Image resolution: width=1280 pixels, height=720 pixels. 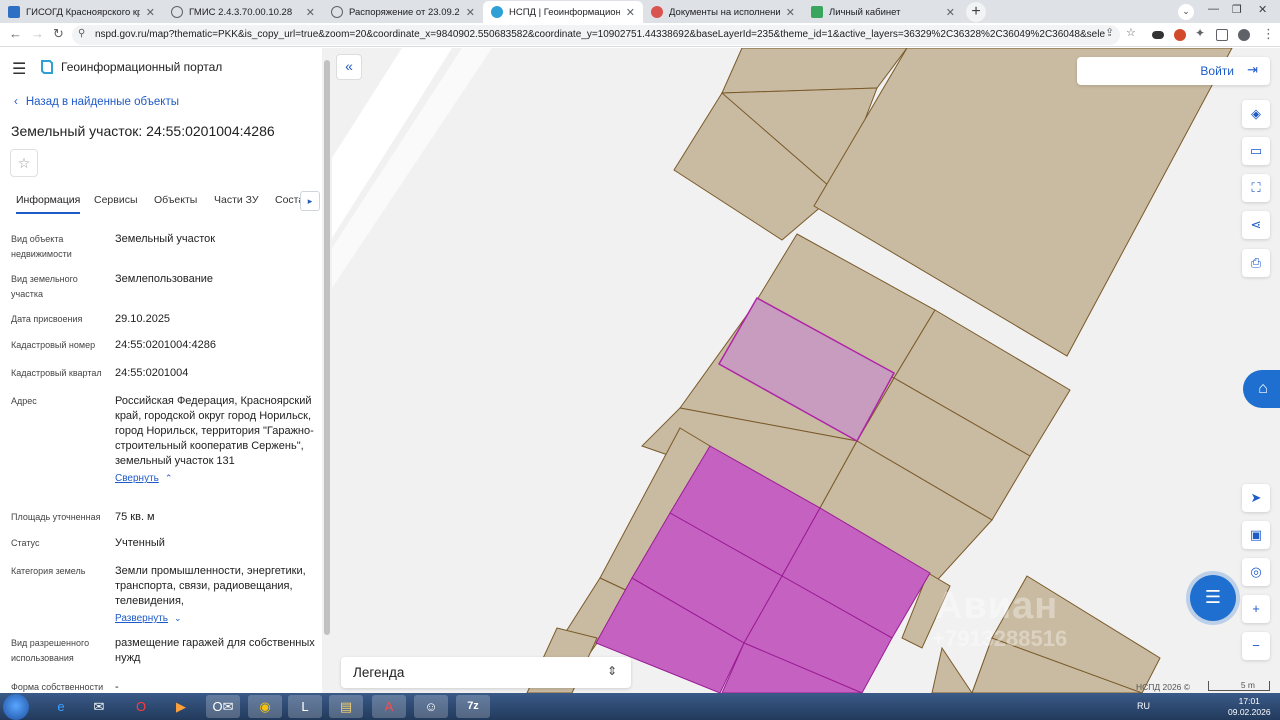 What do you see at coordinates (1256, 188) in the screenshot?
I see `select-area-button: ⛶` at bounding box center [1256, 188].